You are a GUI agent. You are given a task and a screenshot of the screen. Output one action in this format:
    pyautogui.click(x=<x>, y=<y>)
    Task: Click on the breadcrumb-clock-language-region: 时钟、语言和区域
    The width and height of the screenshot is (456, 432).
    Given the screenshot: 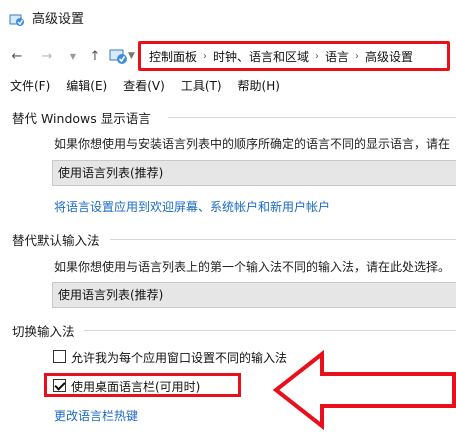 What is the action you would take?
    pyautogui.click(x=261, y=56)
    